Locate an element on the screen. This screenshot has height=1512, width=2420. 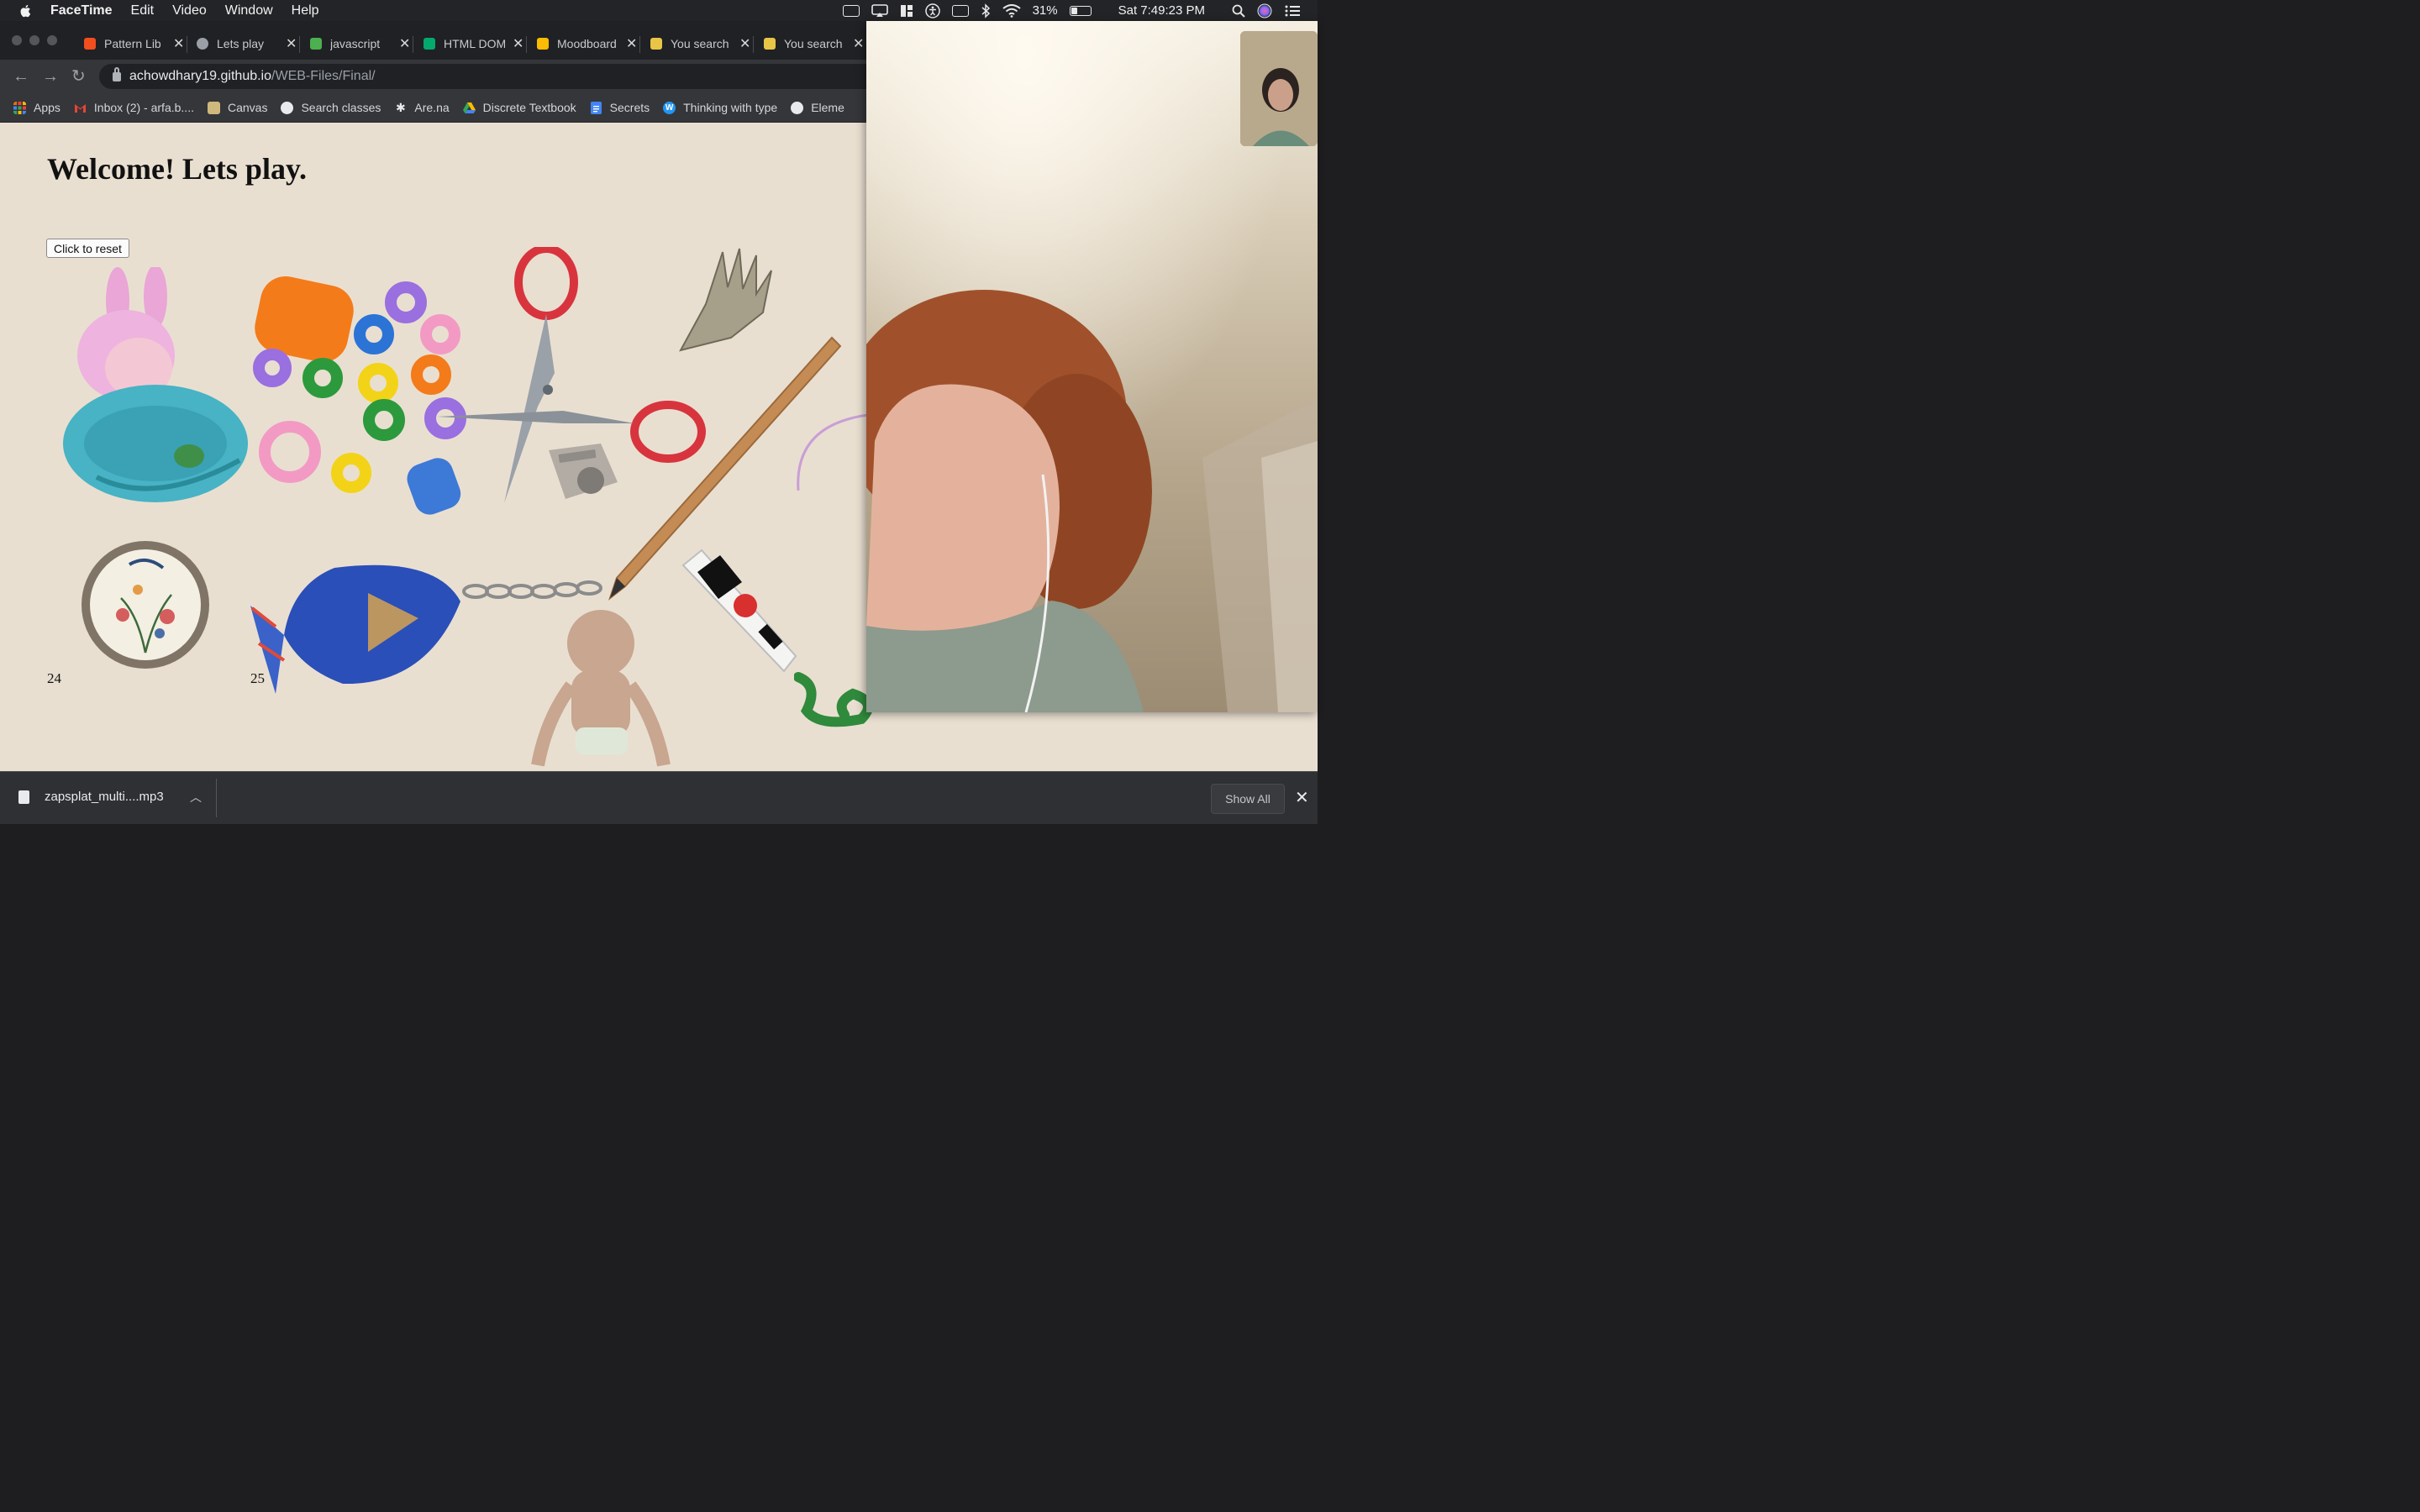
menu-app-name: FaceTime is located at coordinates (81, 10).